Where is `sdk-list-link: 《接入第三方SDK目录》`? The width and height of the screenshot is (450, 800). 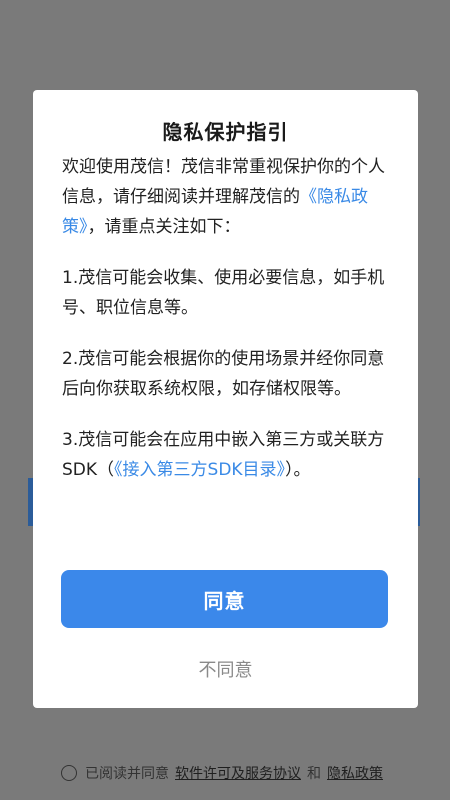
sdk-list-link: 《接入第三方SDK目录》 is located at coordinates (199, 470).